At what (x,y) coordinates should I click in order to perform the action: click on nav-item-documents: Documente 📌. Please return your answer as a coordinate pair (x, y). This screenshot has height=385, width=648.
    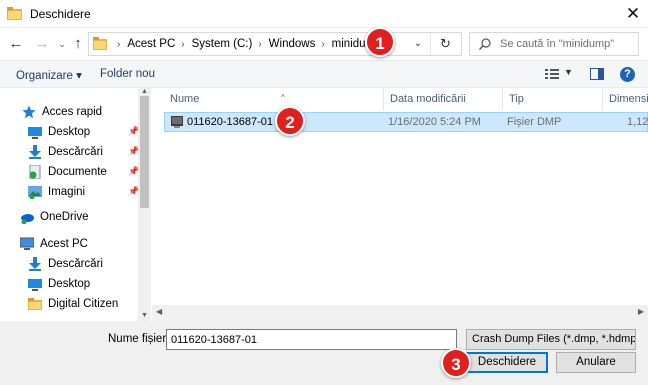
    Looking at the image, I should click on (89, 172).